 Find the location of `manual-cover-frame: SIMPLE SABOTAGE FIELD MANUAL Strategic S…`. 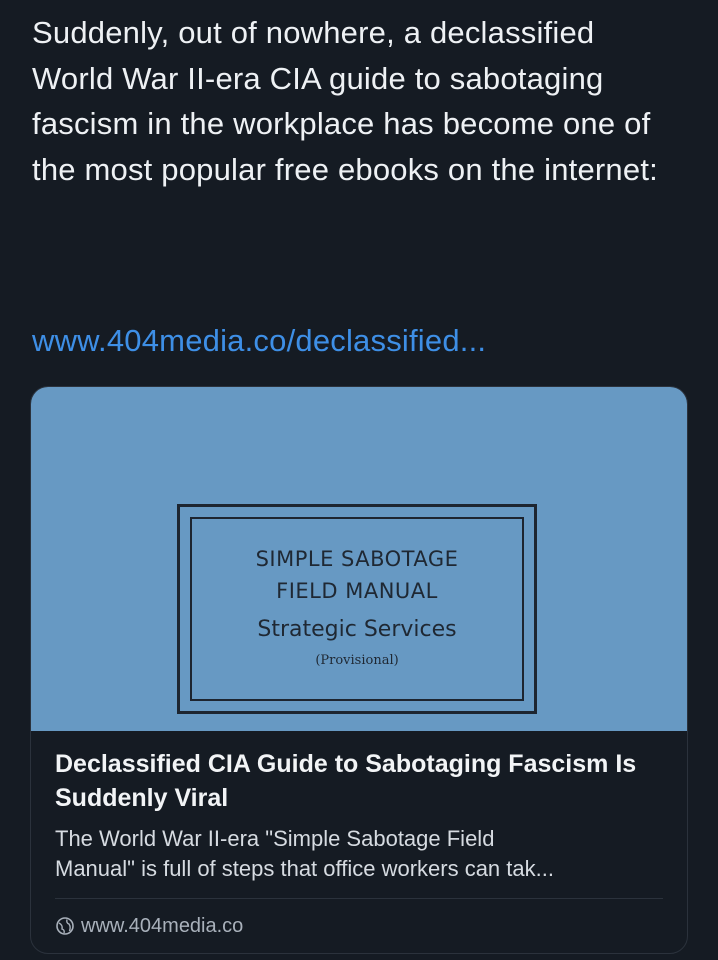

manual-cover-frame: SIMPLE SABOTAGE FIELD MANUAL Strategic S… is located at coordinates (357, 609).